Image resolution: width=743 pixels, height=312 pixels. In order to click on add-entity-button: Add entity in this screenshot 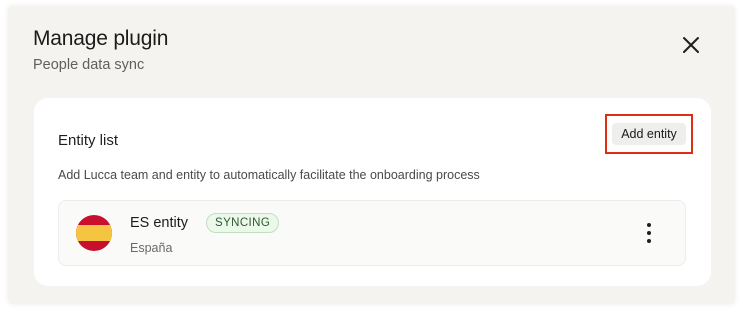, I will do `click(649, 134)`.